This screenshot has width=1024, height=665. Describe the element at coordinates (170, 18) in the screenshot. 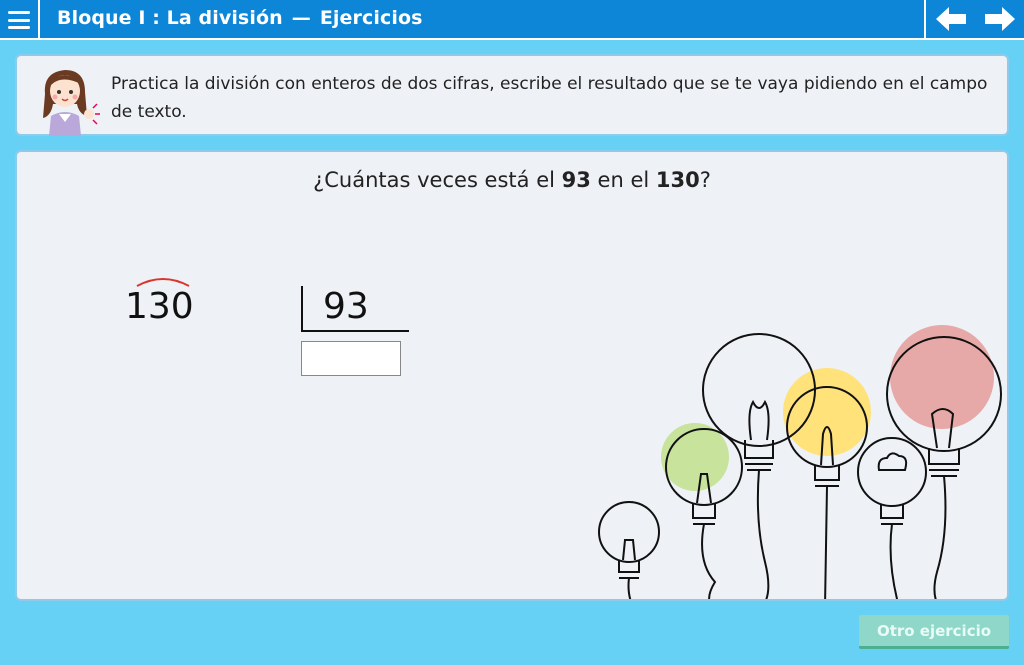

I see `title-lesson: Bloque I : La división` at that location.